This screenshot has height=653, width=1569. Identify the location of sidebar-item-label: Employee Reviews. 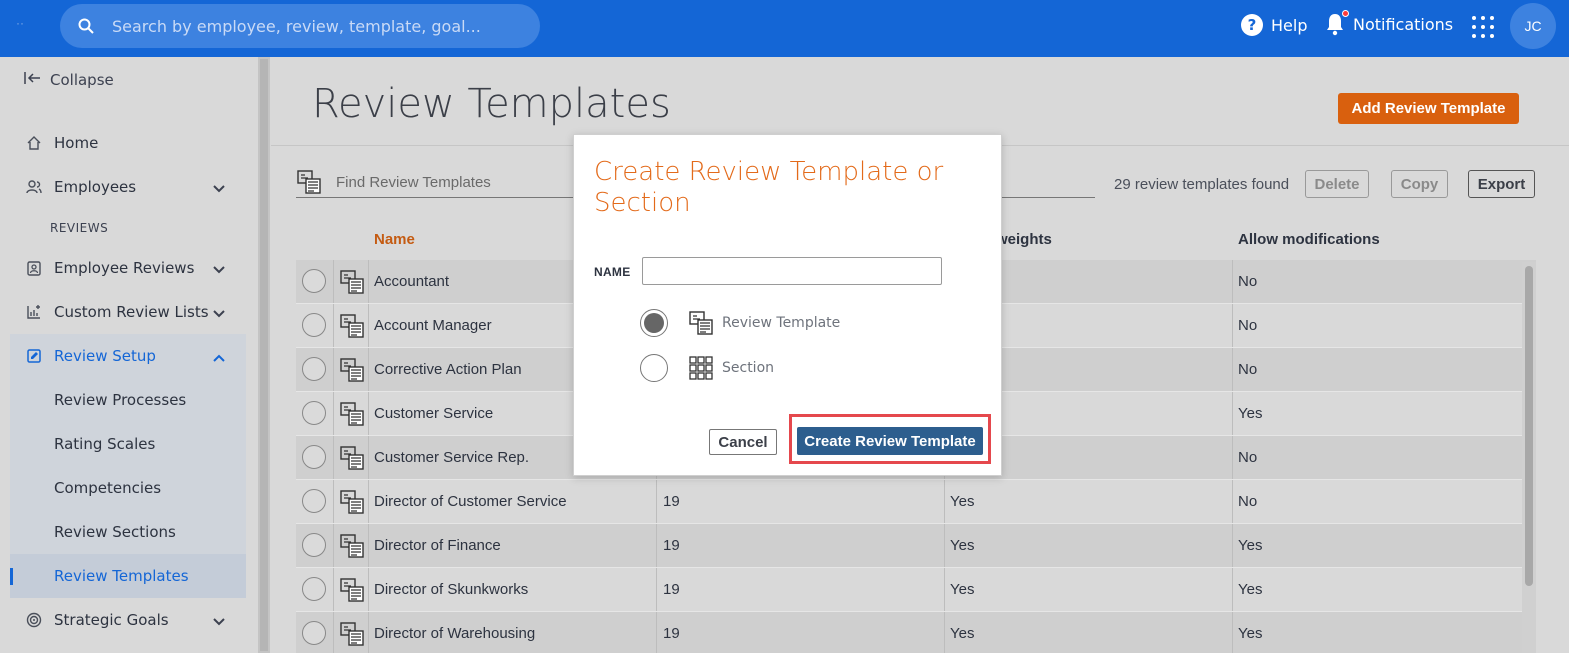
(124, 268).